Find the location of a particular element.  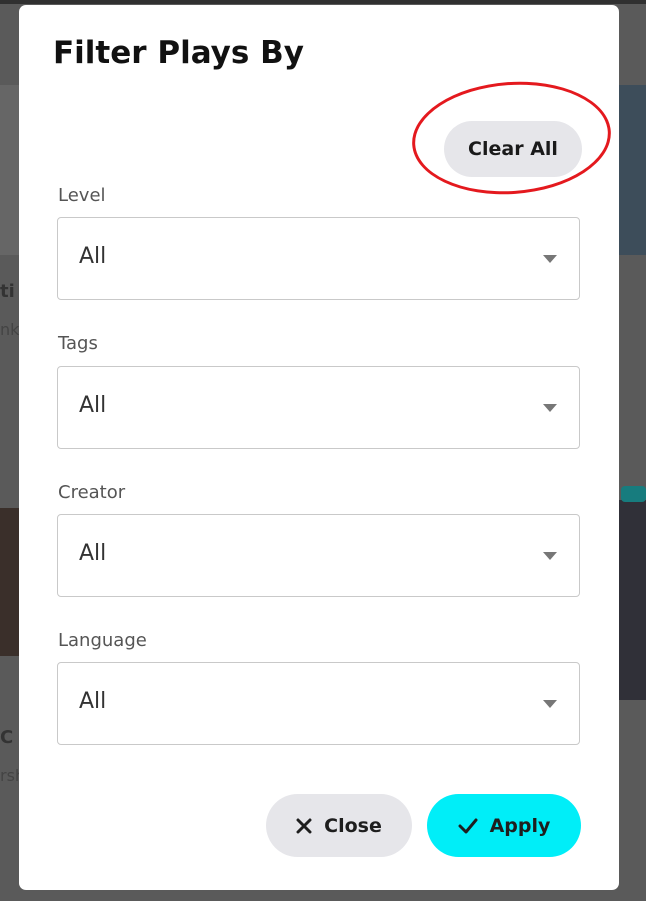

tags-select-value: All is located at coordinates (93, 405).